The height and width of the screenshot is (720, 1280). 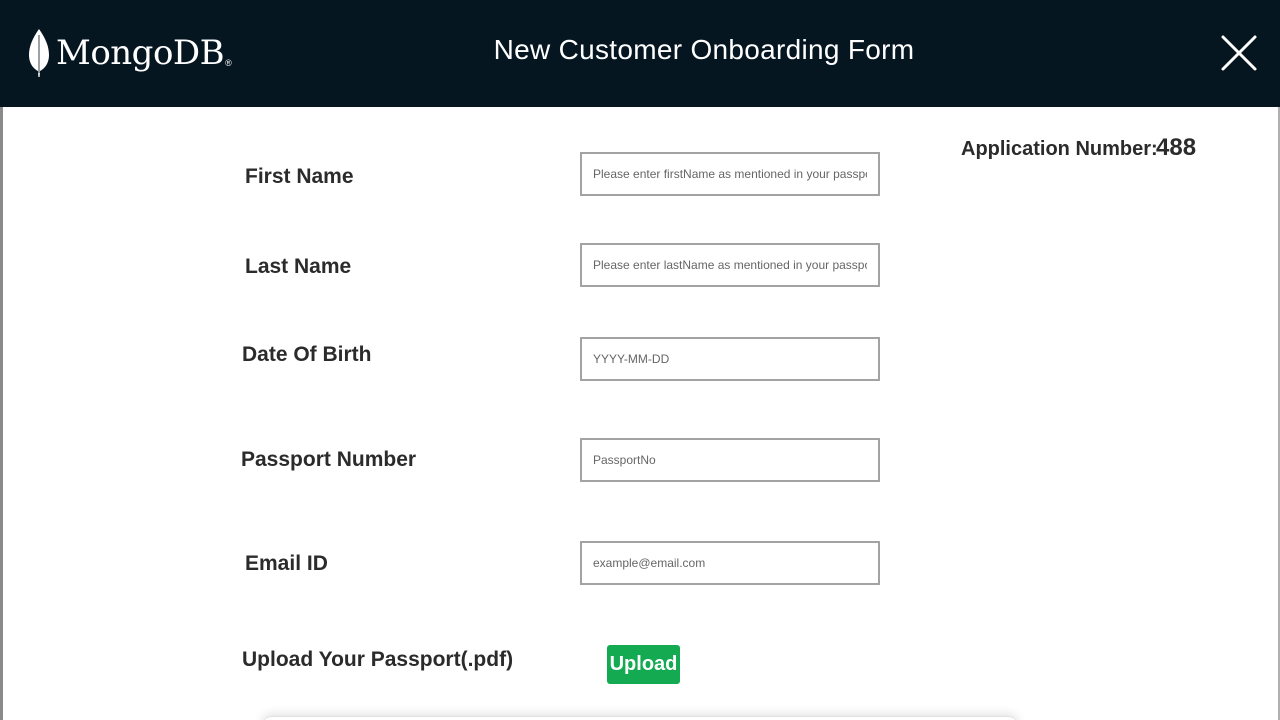 I want to click on mongodb-logo: MongoDB ®, so click(x=130, y=53).